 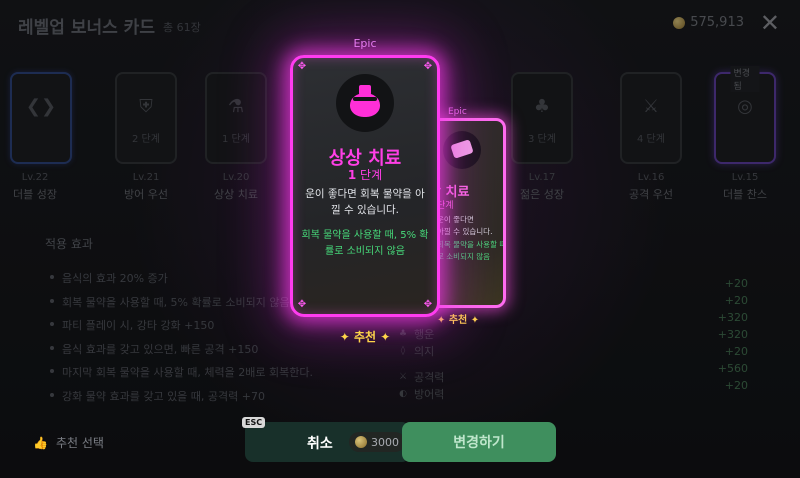 I want to click on main-card-rarity: Epic, so click(x=365, y=43).